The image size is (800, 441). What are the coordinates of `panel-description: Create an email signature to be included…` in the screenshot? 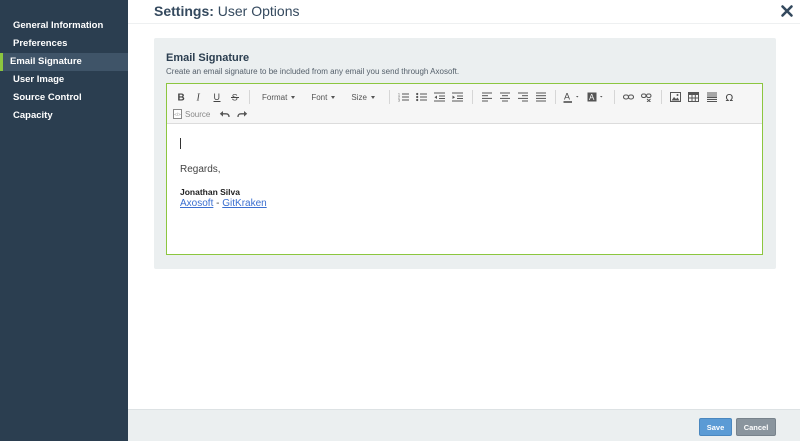 It's located at (313, 71).